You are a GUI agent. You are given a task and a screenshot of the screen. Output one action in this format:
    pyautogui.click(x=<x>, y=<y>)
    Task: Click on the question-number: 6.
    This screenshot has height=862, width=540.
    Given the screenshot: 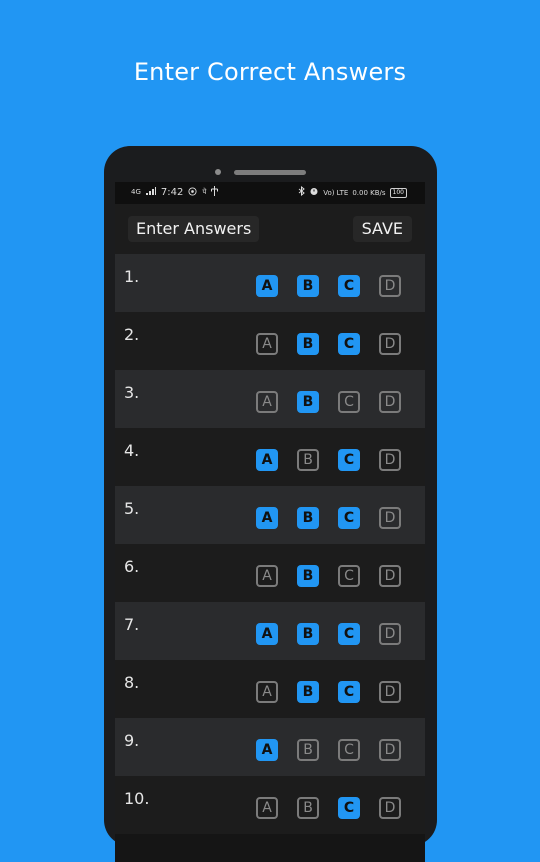 What is the action you would take?
    pyautogui.click(x=132, y=566)
    